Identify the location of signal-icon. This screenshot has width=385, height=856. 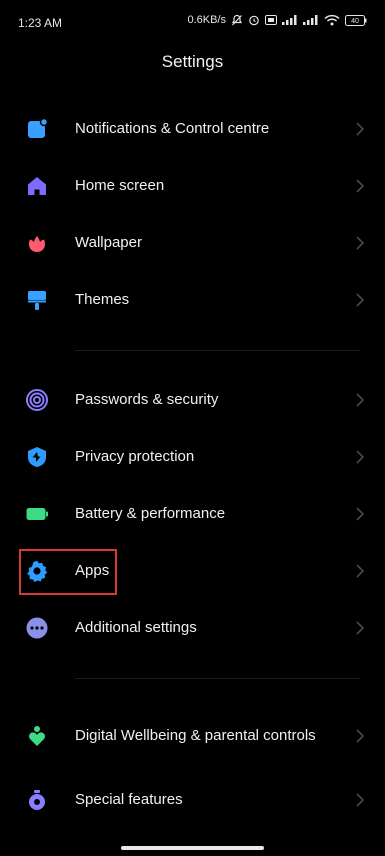
(290, 20).